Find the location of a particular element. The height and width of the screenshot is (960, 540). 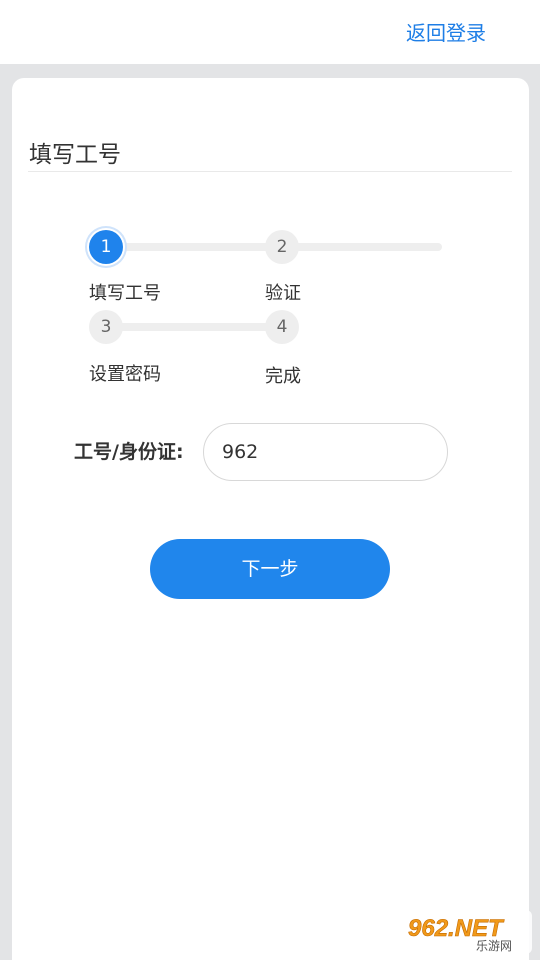

step-4-circle: 4 is located at coordinates (282, 327).